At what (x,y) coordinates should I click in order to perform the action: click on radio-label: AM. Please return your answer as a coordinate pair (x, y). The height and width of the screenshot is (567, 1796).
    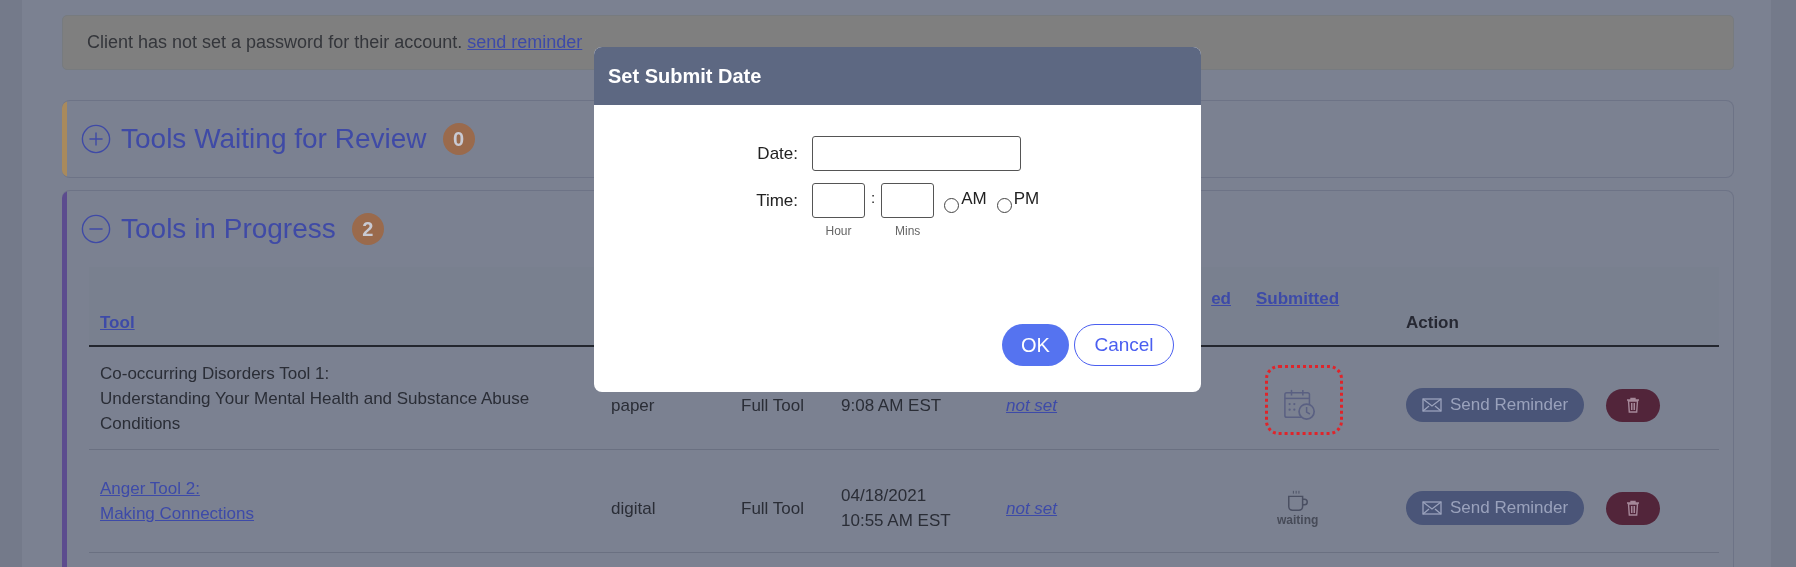
    Looking at the image, I should click on (974, 199).